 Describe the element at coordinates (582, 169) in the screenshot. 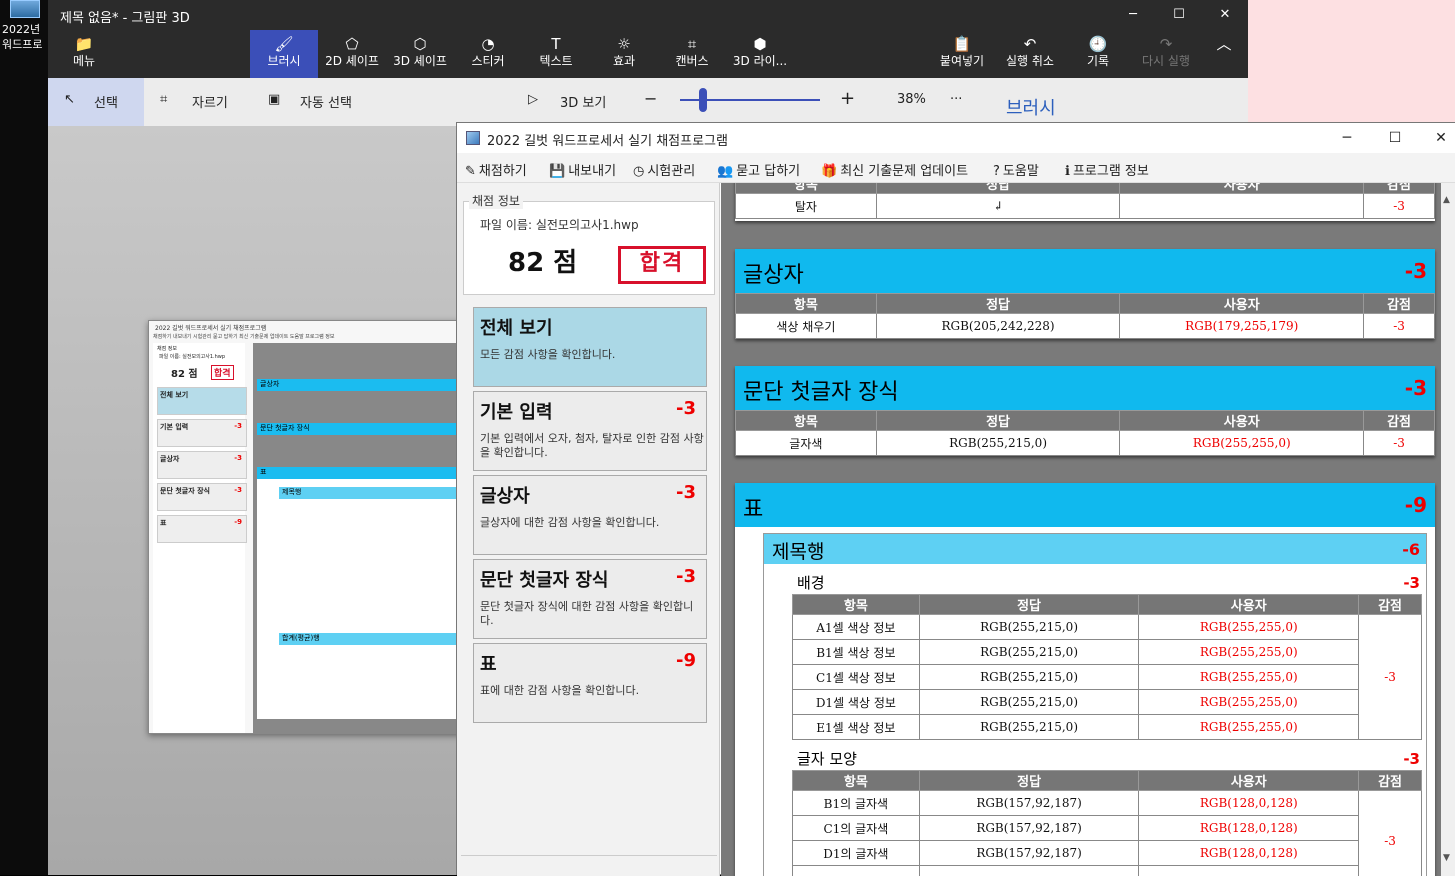

I see `export-menu: 💾내보내기` at that location.